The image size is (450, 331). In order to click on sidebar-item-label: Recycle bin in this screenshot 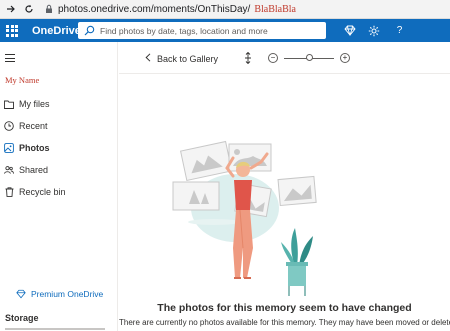, I will do `click(42, 192)`.